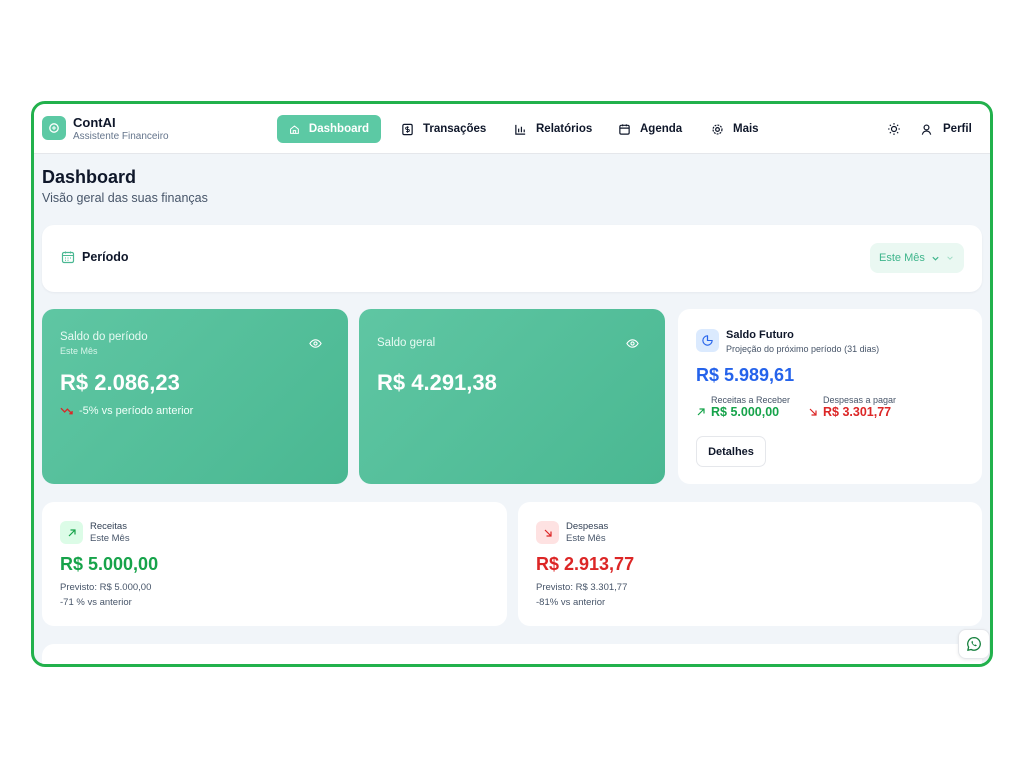 The width and height of the screenshot is (1024, 768). Describe the element at coordinates (926, 129) in the screenshot. I see `user-icon` at that location.